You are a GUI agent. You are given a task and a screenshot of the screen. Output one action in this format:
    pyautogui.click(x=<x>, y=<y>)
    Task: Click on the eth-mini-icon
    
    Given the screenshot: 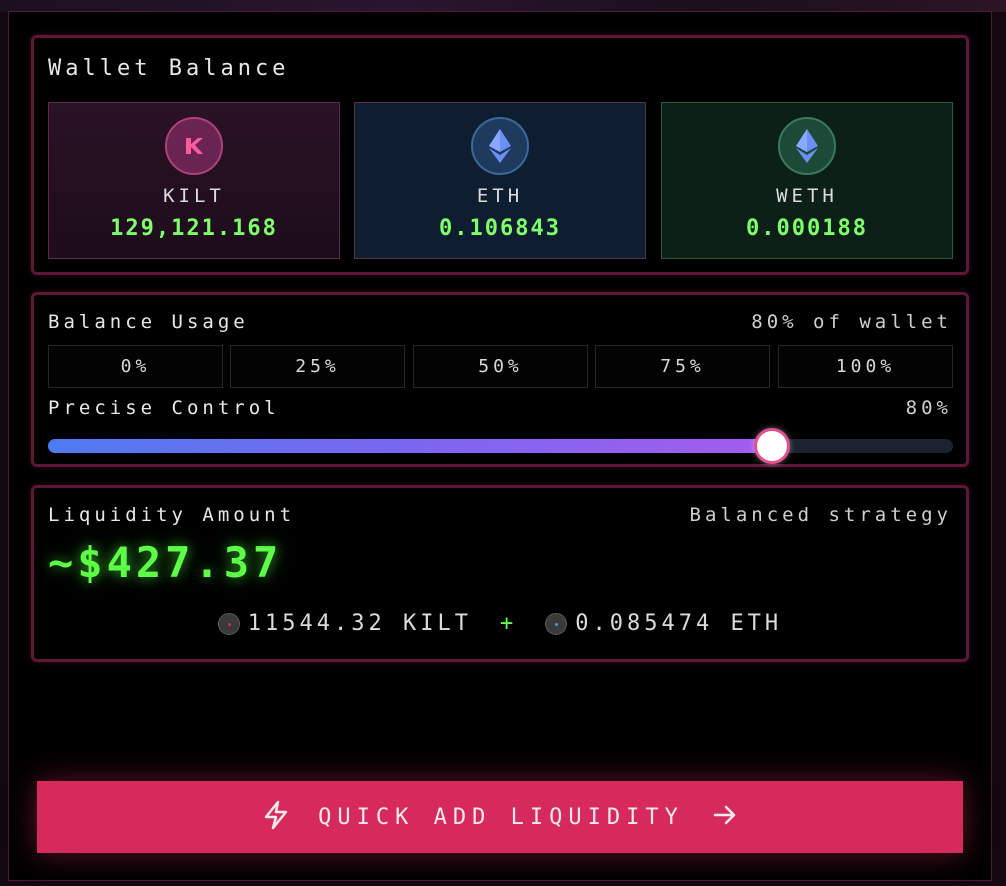 What is the action you would take?
    pyautogui.click(x=556, y=623)
    